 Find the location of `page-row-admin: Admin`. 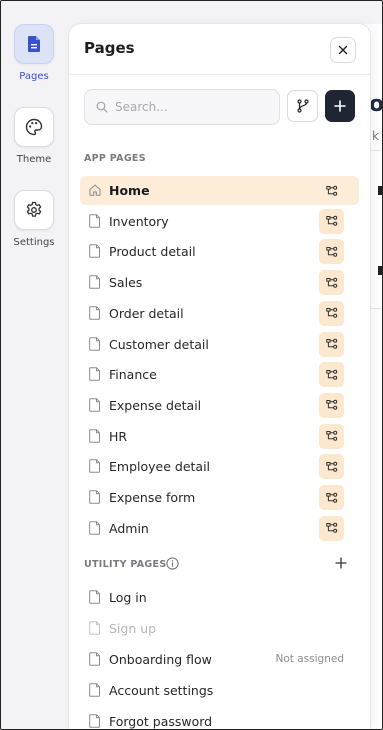

page-row-admin: Admin is located at coordinates (219, 528).